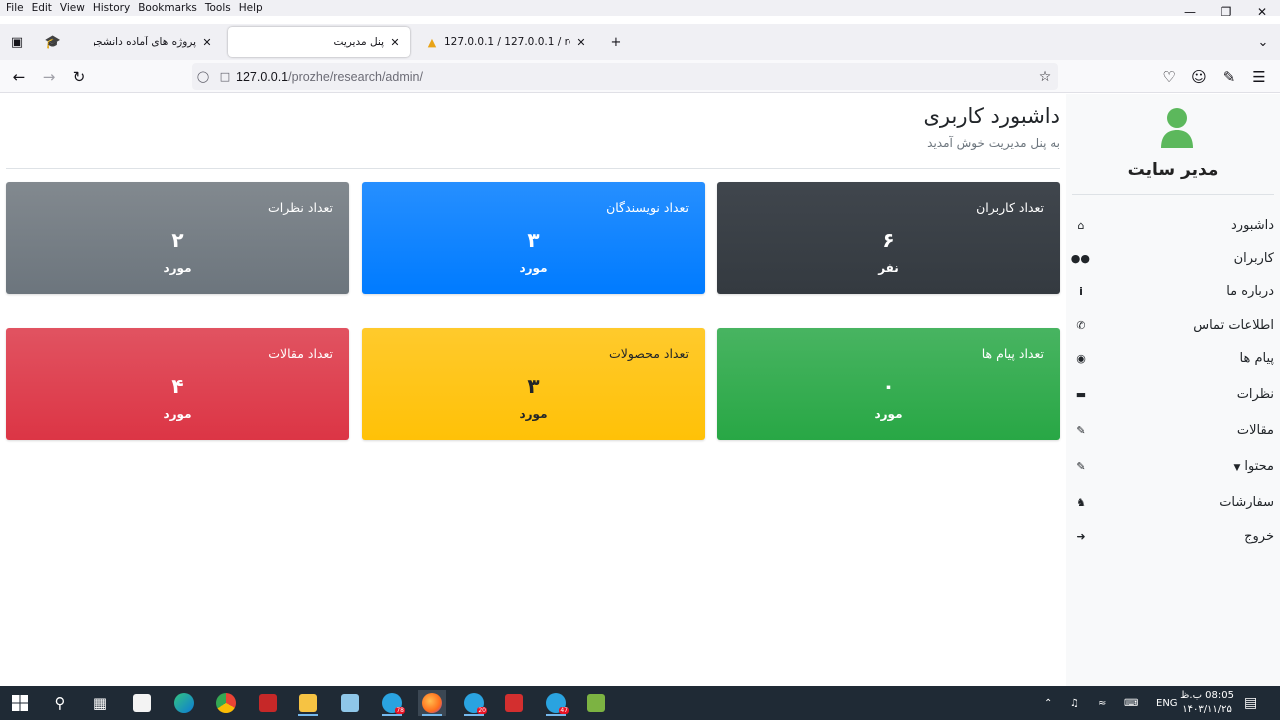 Image resolution: width=1280 pixels, height=720 pixels. What do you see at coordinates (72, 8) in the screenshot?
I see `menu-view: View` at bounding box center [72, 8].